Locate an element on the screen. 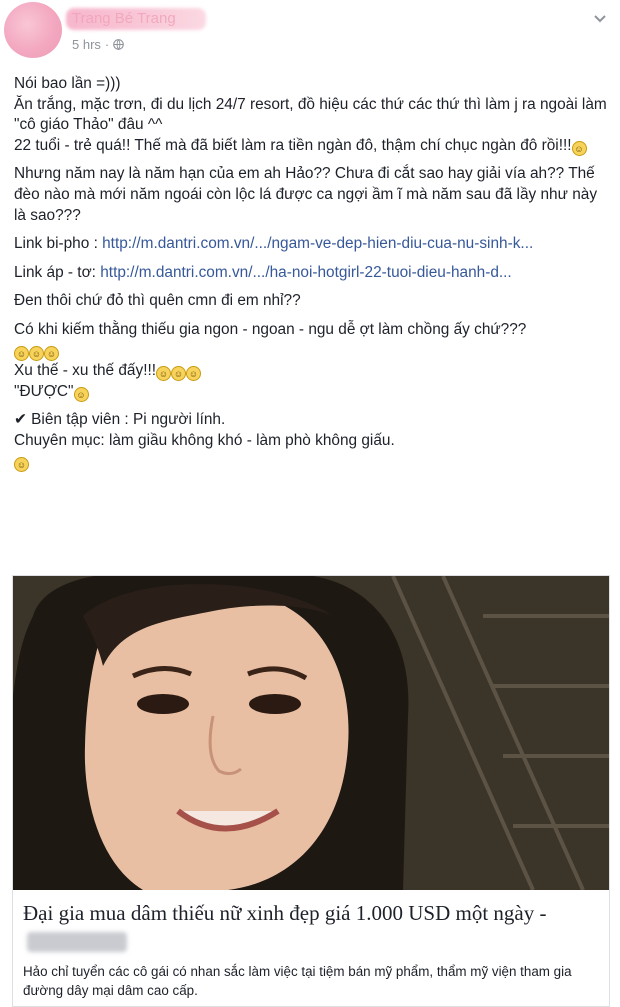  blurred-source is located at coordinates (77, 942).